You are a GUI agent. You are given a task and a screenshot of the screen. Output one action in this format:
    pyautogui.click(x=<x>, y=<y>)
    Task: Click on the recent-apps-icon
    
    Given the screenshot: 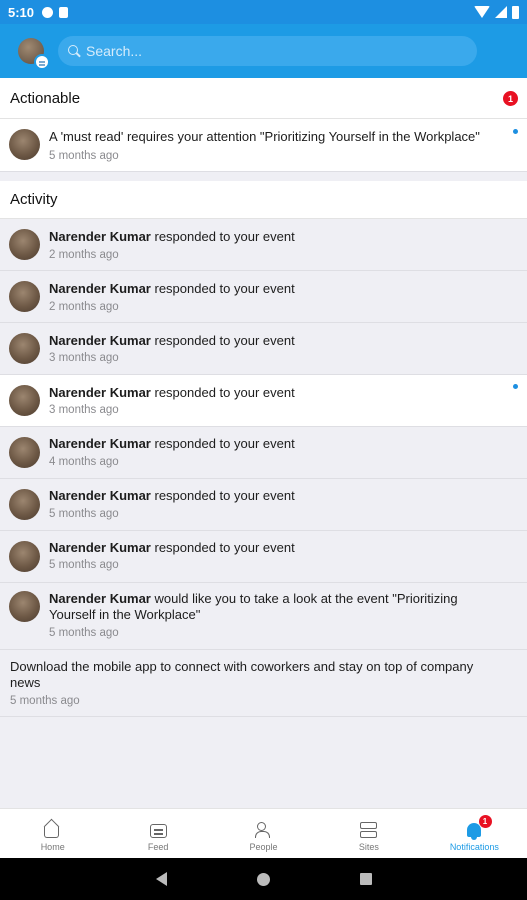 What is the action you would take?
    pyautogui.click(x=365, y=879)
    